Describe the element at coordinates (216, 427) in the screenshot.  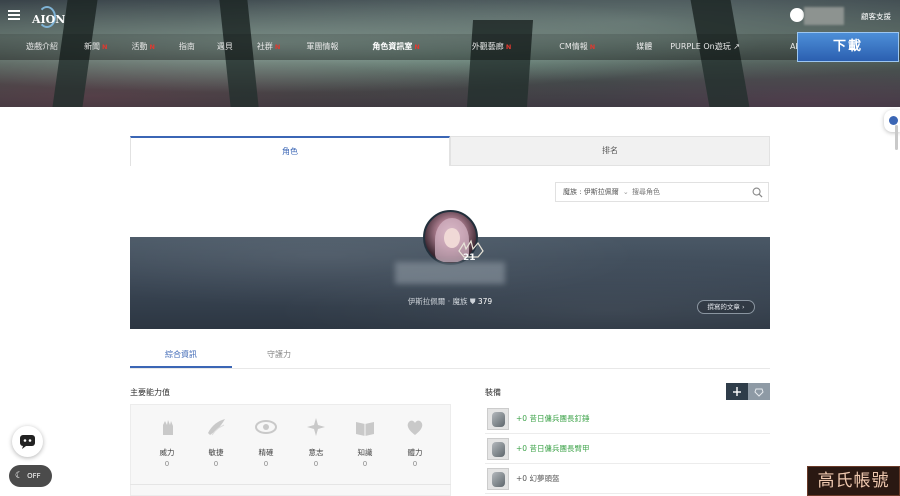
I see `wing-icon` at that location.